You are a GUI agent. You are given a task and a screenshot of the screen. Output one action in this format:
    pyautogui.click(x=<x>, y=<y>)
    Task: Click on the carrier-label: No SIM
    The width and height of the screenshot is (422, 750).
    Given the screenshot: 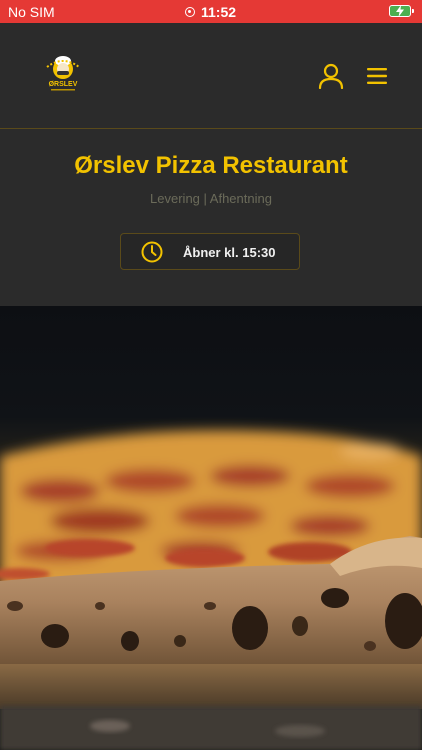 What is the action you would take?
    pyautogui.click(x=31, y=12)
    